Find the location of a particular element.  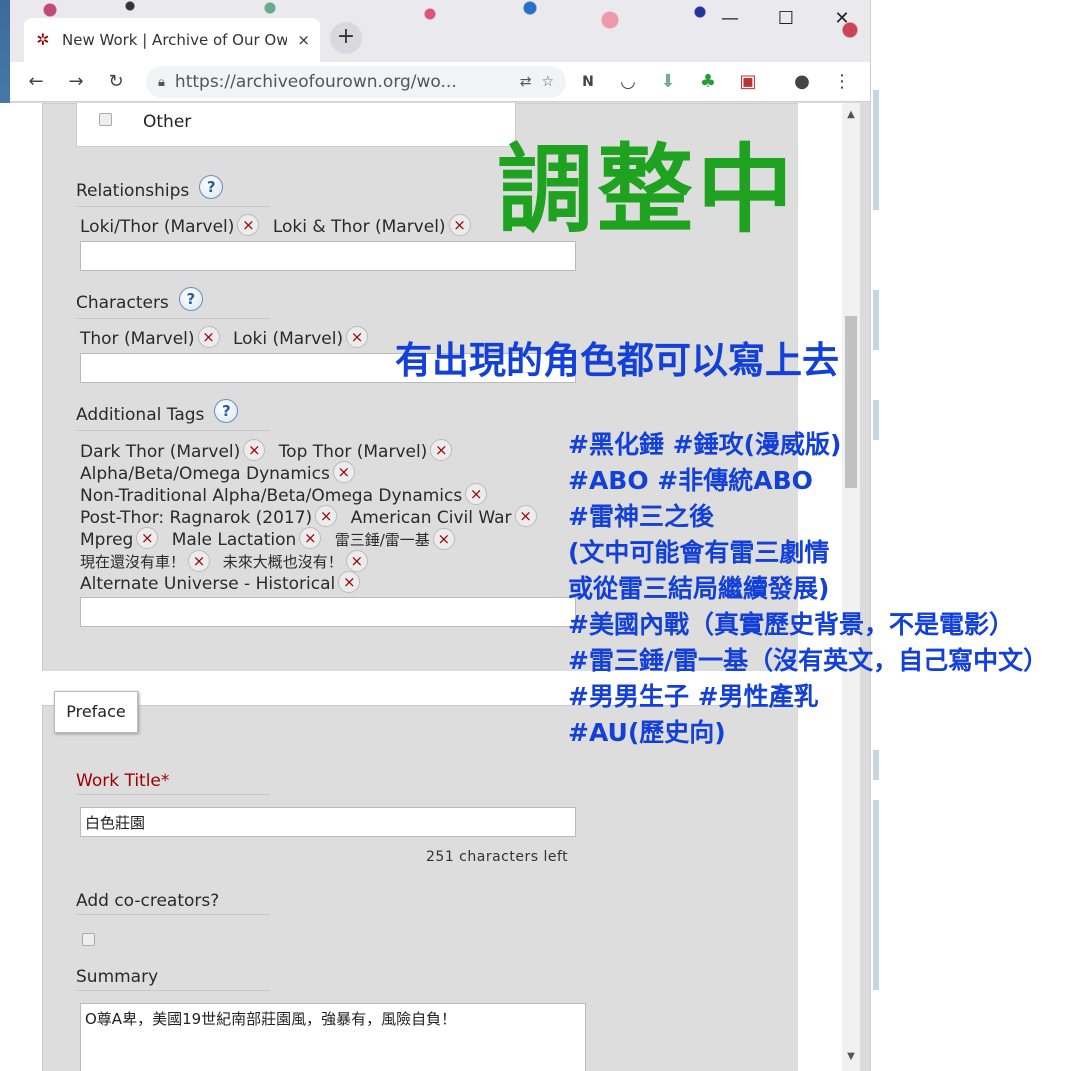

tag-note-line: (文中可能會有雷三劇情 is located at coordinates (699, 552).